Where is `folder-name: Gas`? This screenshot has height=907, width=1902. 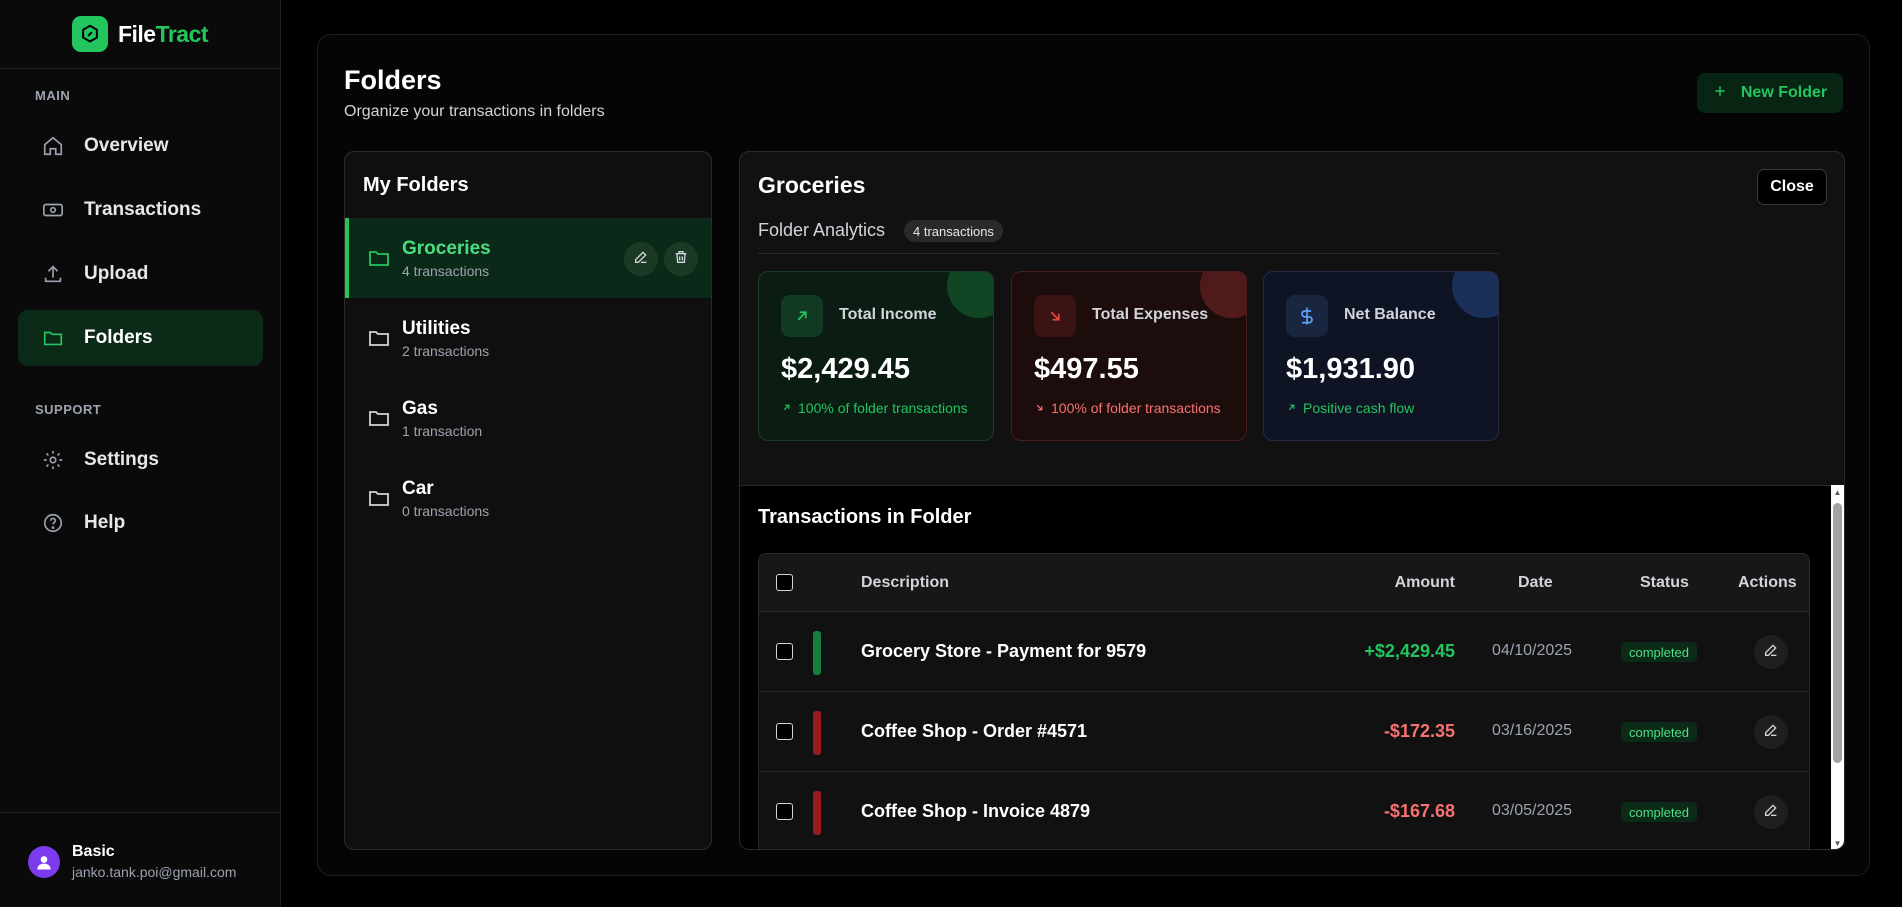
folder-name: Gas is located at coordinates (420, 408).